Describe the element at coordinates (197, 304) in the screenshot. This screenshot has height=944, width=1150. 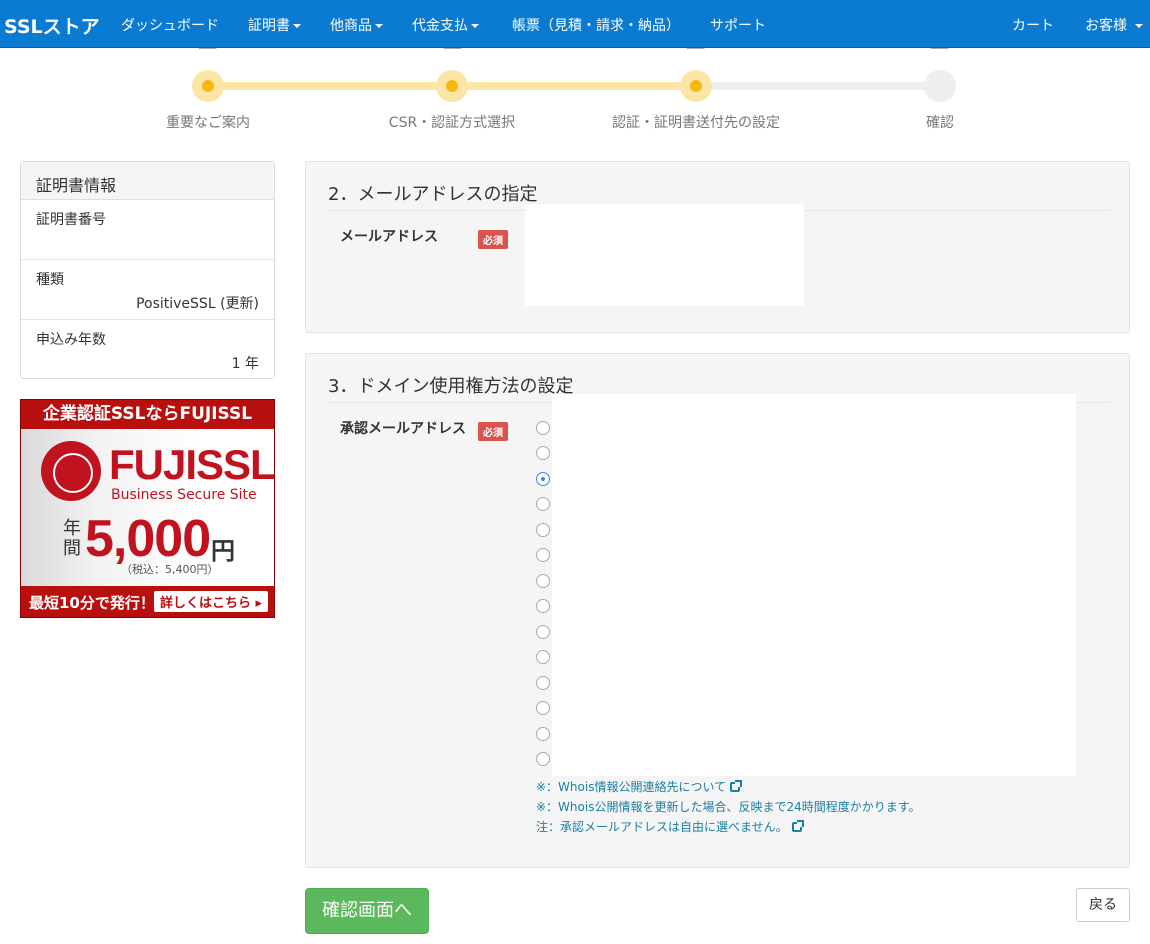
I see `info-value: PositiveSSL (更新)` at that location.